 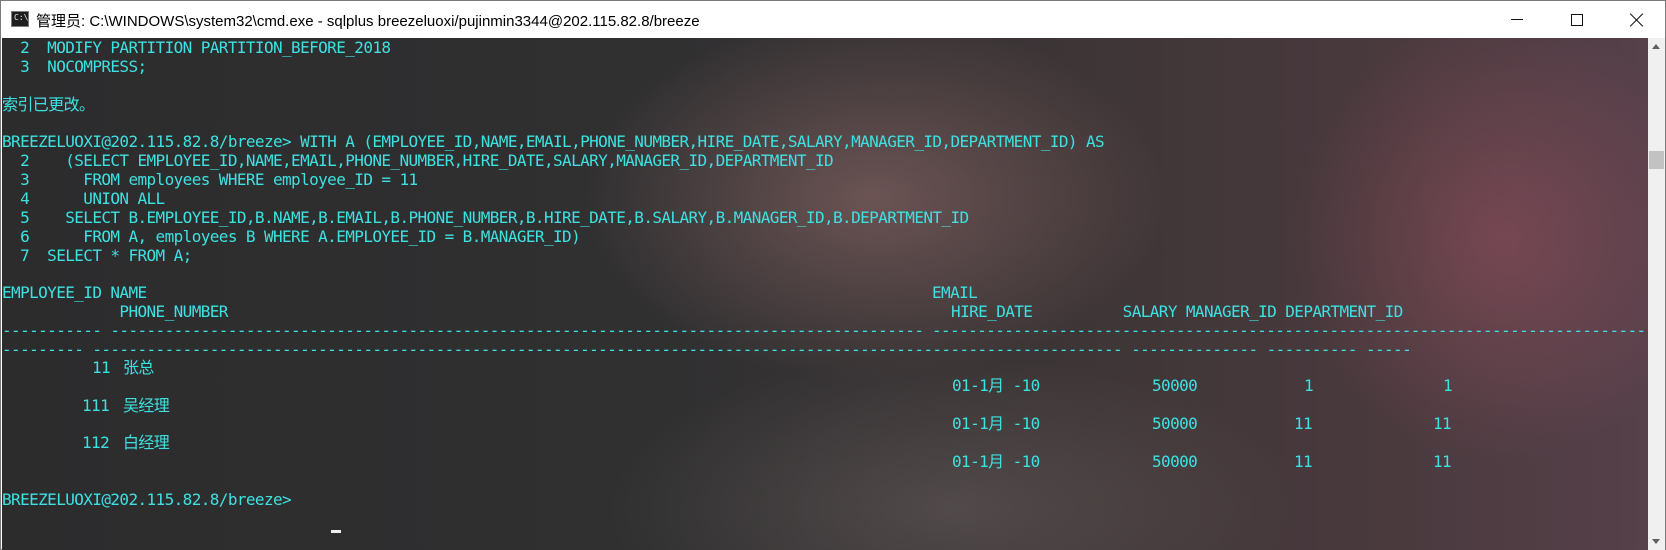 I want to click on console-line: 7 SELECT * FROM A;, so click(x=97, y=255).